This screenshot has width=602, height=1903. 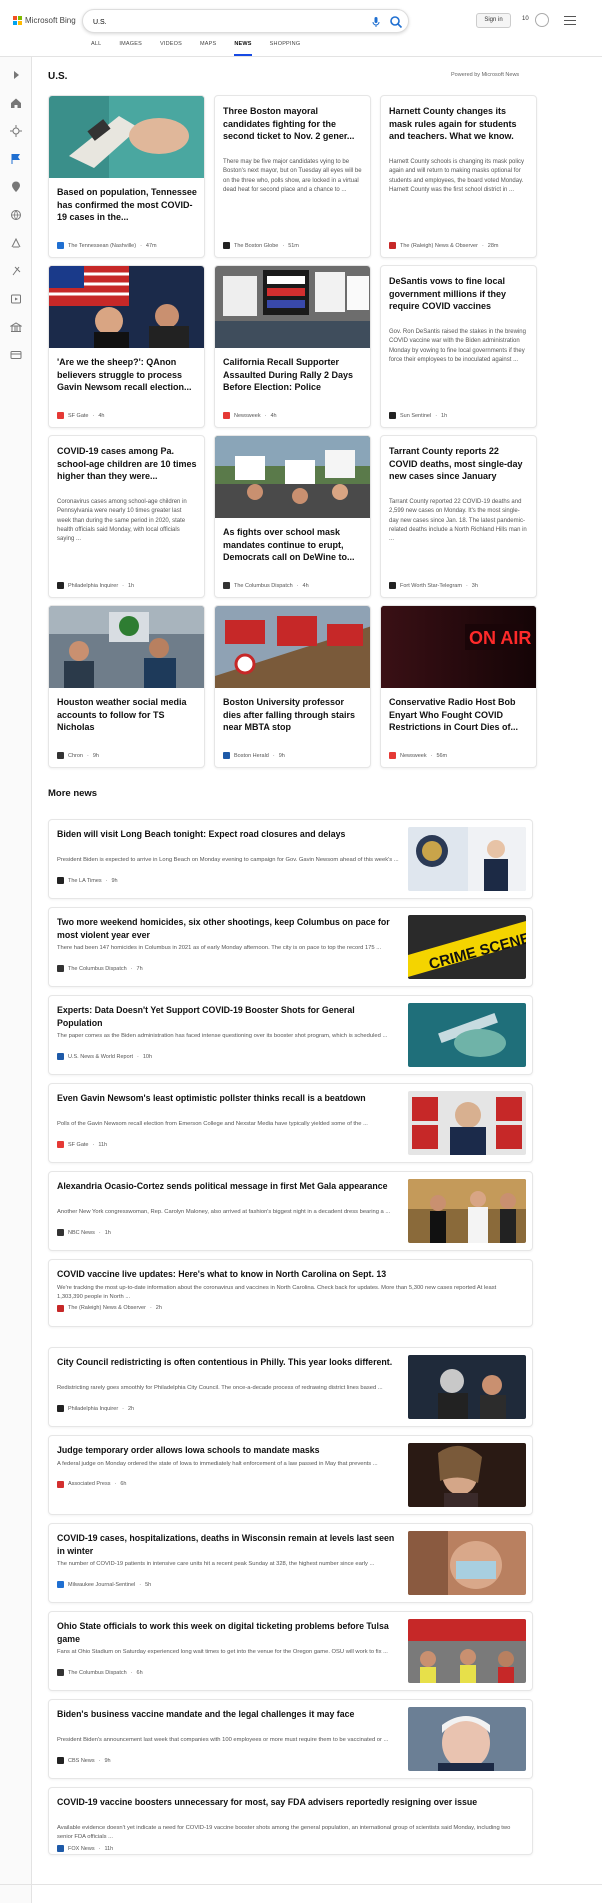 I want to click on coronavirus-icon, so click(x=16, y=131).